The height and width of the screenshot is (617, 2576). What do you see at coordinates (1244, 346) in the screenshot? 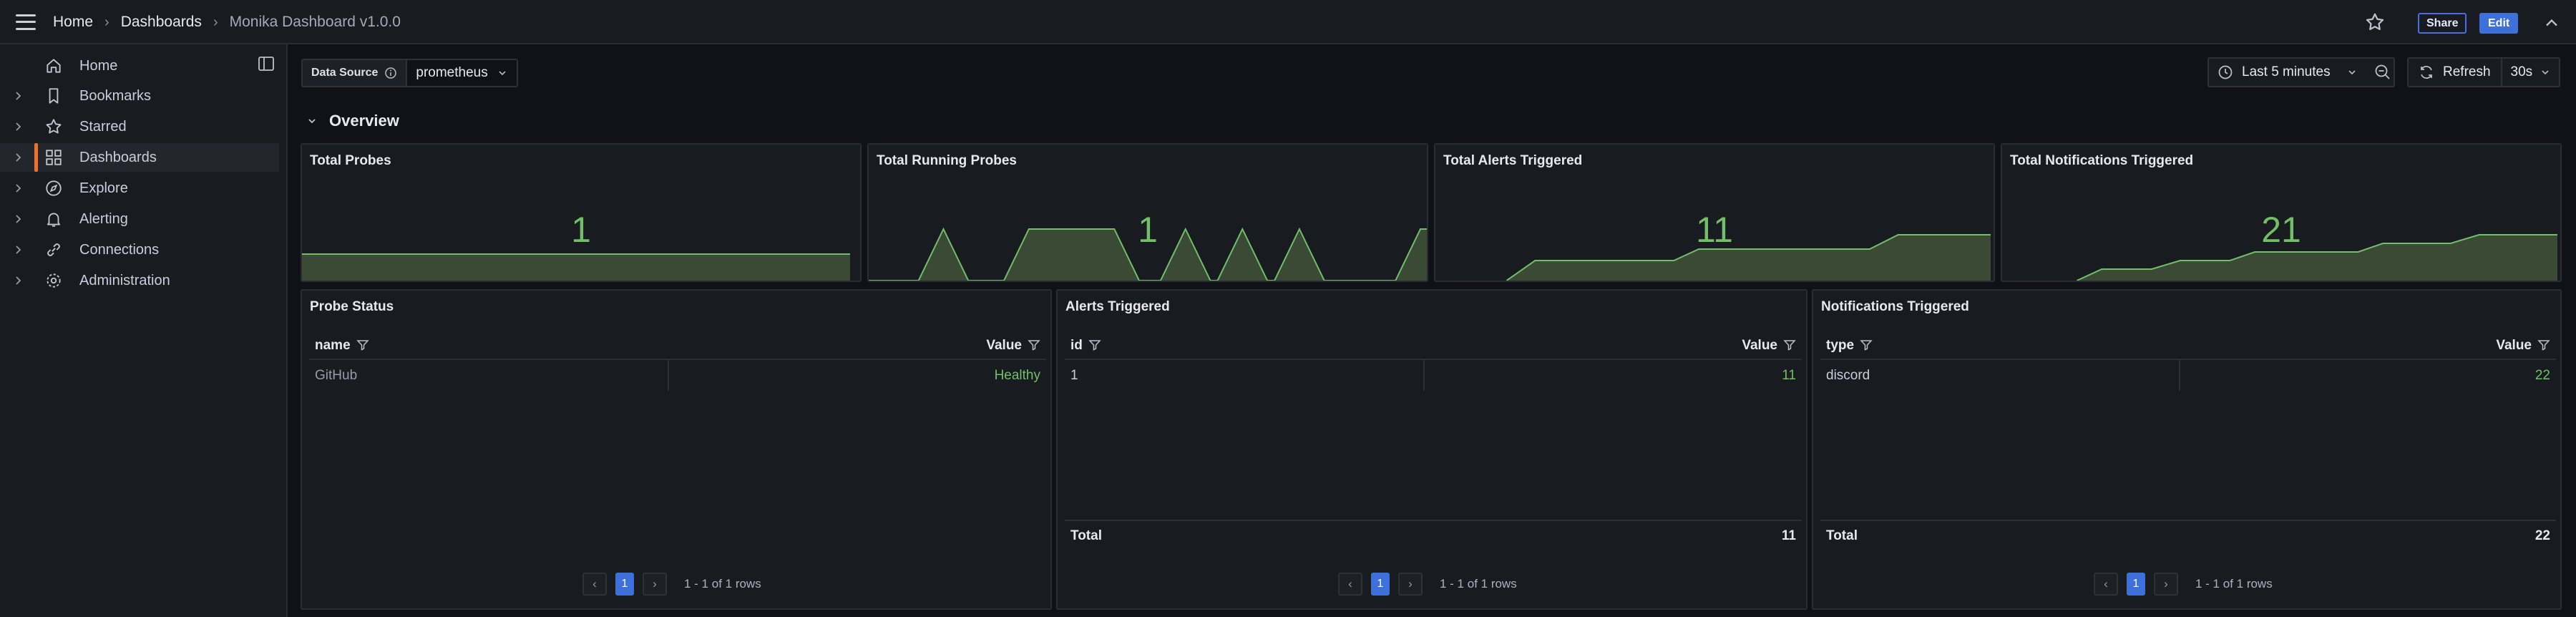
I see `column-header-id: id` at bounding box center [1244, 346].